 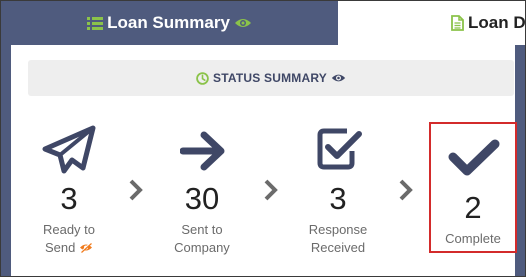 I want to click on tab-loan-summary-label: Loan Summary, so click(x=168, y=22).